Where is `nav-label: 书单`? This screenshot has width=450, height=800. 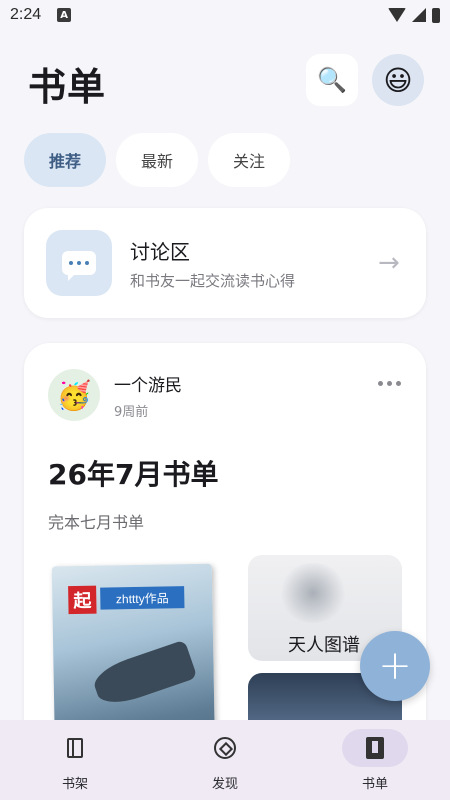 nav-label: 书单 is located at coordinates (374, 784).